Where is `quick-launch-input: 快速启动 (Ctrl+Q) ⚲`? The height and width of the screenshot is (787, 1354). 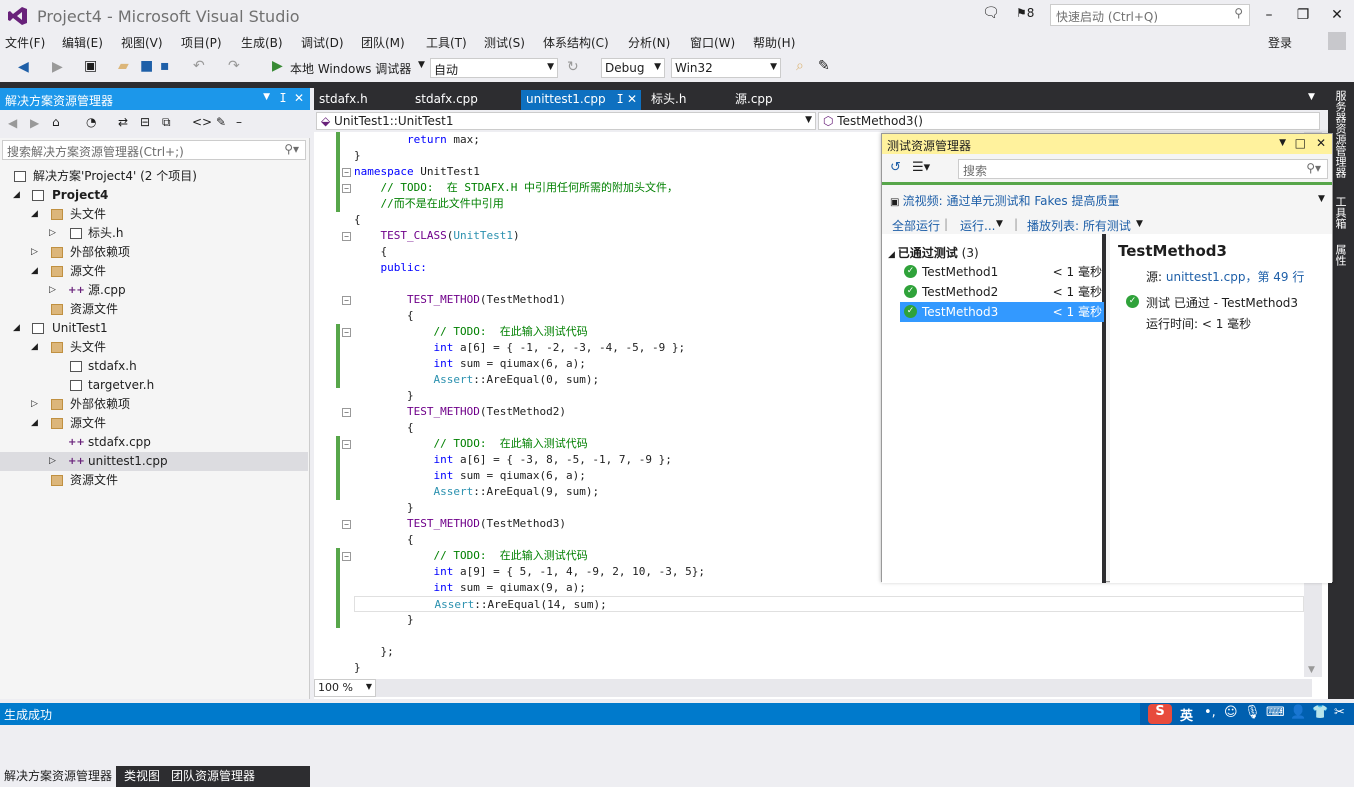
quick-launch-input: 快速启动 (Ctrl+Q) ⚲ is located at coordinates (1150, 15).